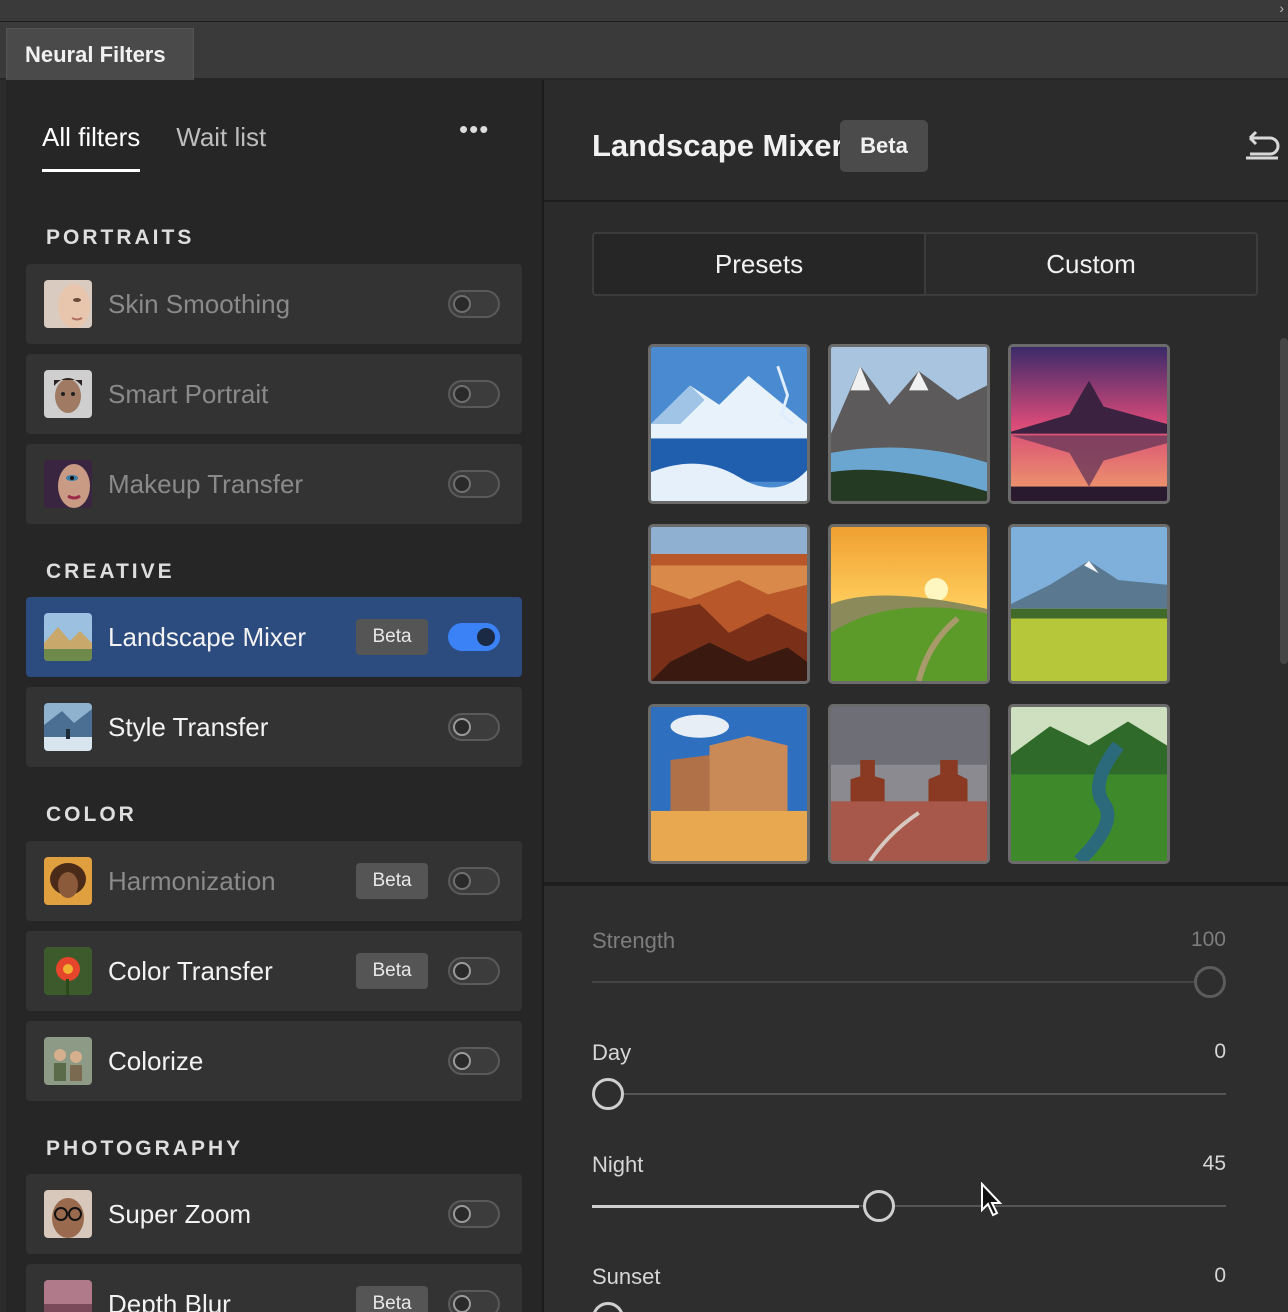 Image resolution: width=1288 pixels, height=1312 pixels. I want to click on filter-item-super-zoom: Super Zoom, so click(274, 1214).